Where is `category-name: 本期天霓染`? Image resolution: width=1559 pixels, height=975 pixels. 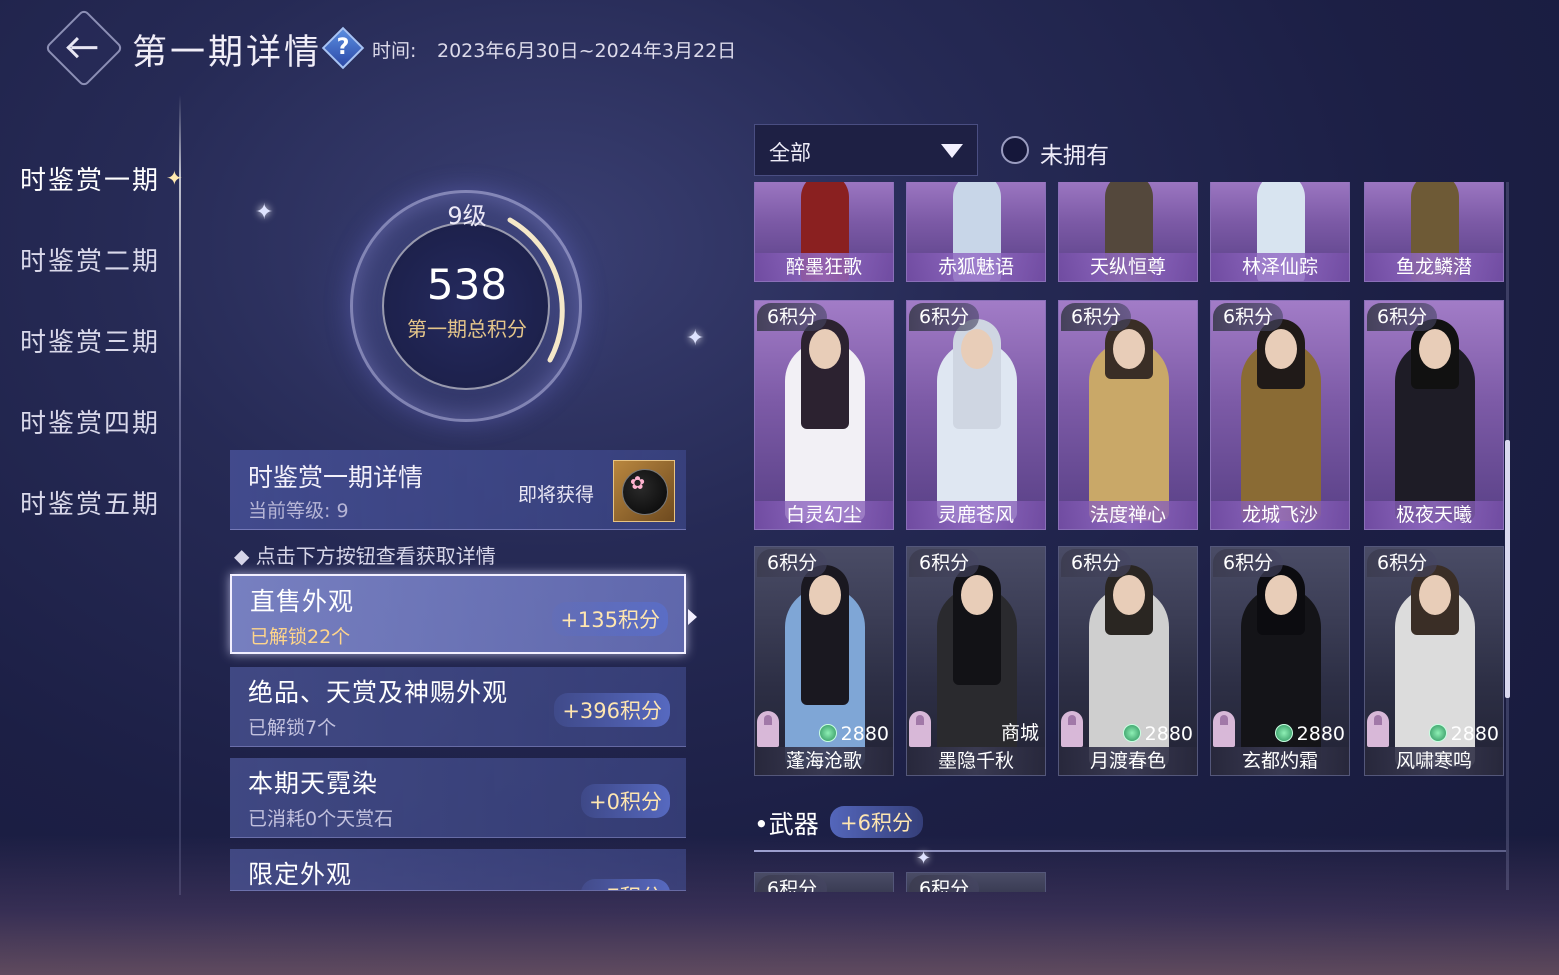 category-name: 本期天霓染 is located at coordinates (313, 783).